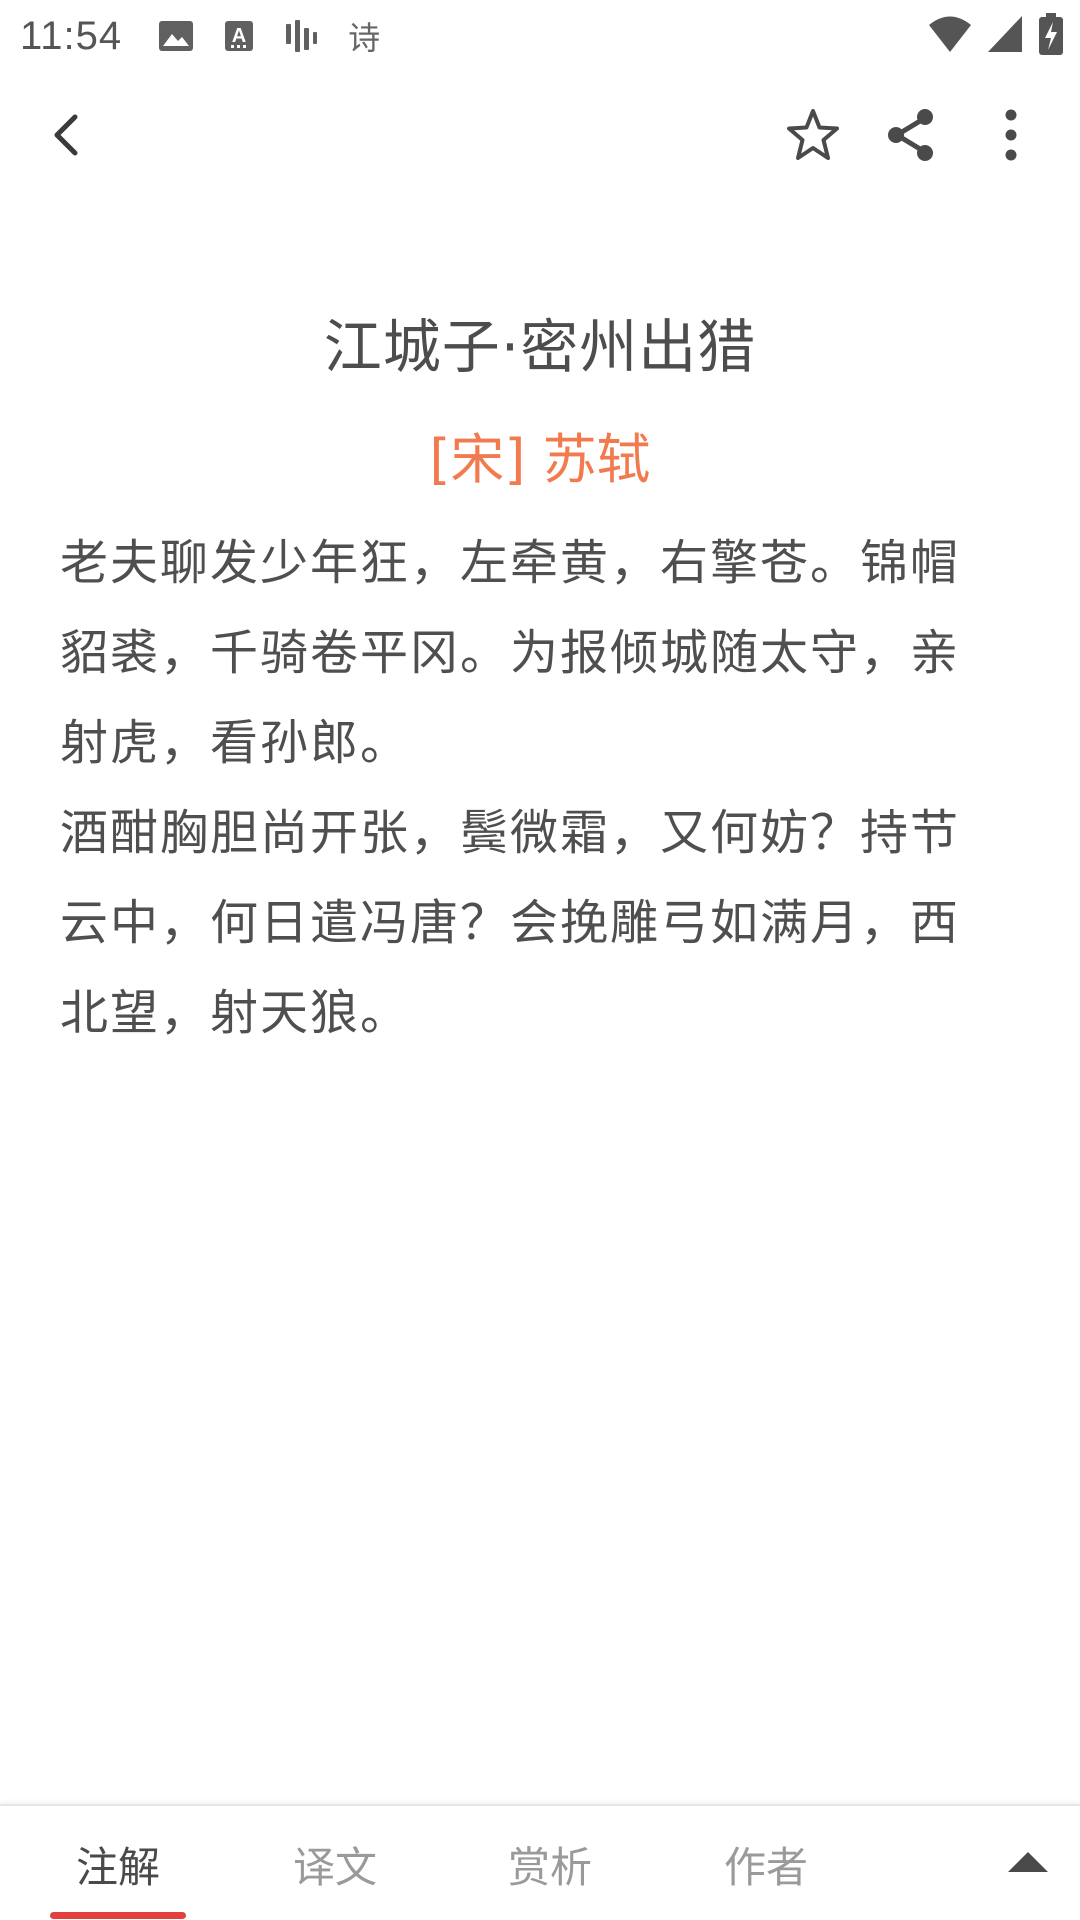  I want to click on status-bar: 11:54 A 诗, so click(540, 36).